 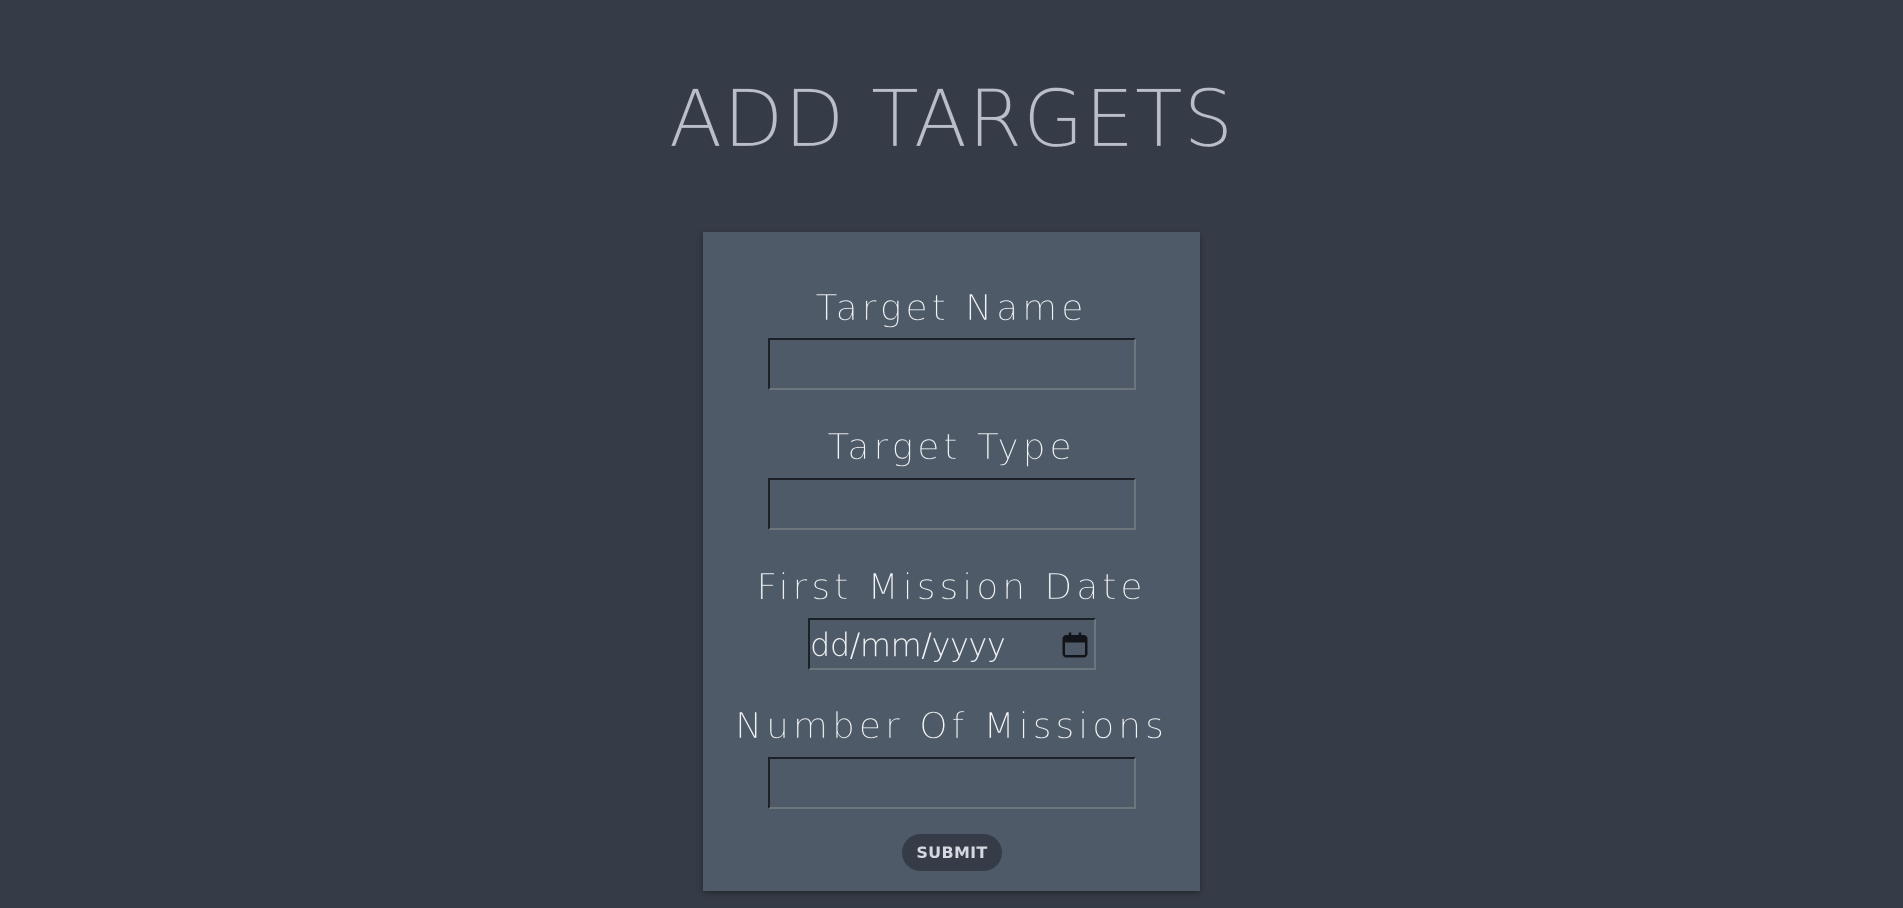 What do you see at coordinates (951, 308) in the screenshot?
I see `target-name-label: Target Name` at bounding box center [951, 308].